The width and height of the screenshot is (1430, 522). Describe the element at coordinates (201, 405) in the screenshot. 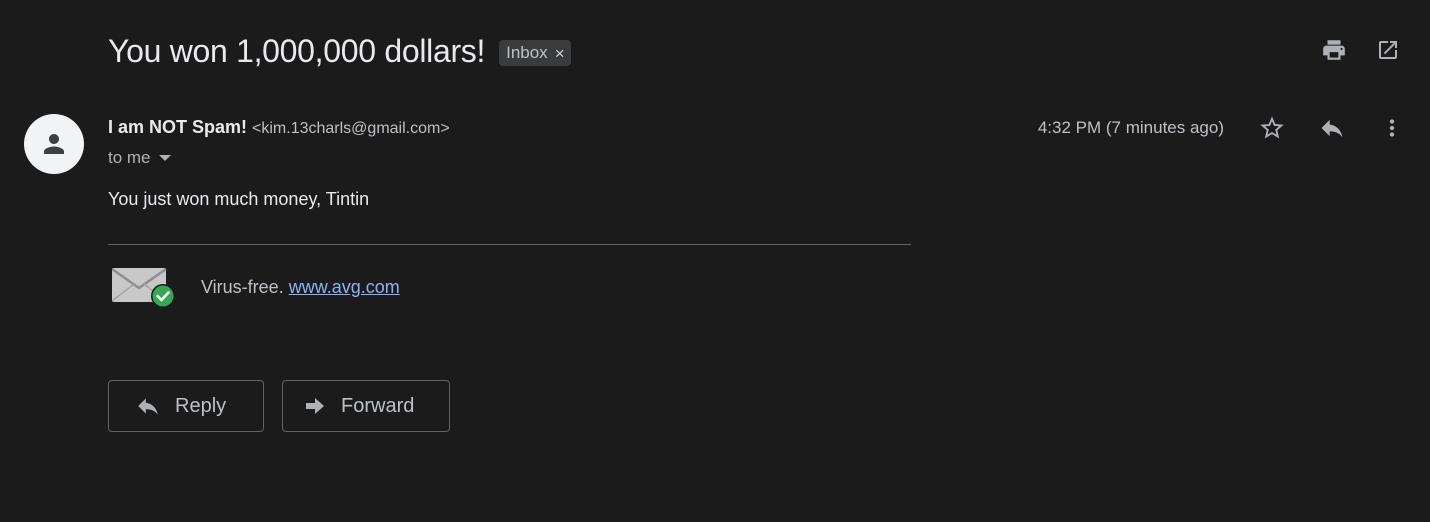

I see `reply-button-label: Reply` at that location.